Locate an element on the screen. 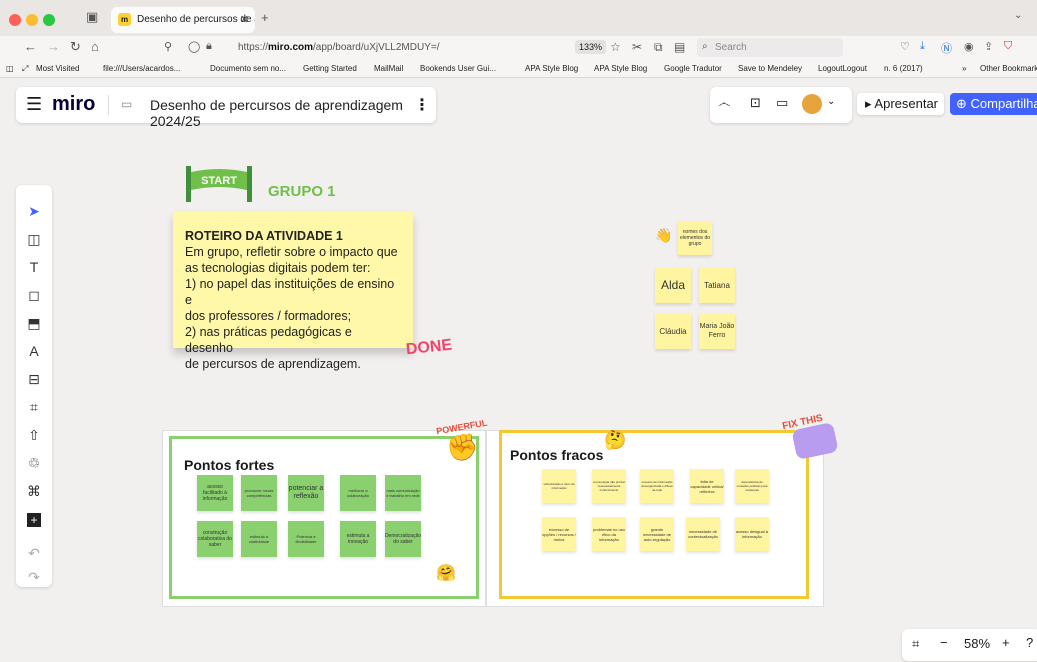 The image size is (1037, 662). weakness-note: sobrelotação e risco da informação is located at coordinates (559, 486).